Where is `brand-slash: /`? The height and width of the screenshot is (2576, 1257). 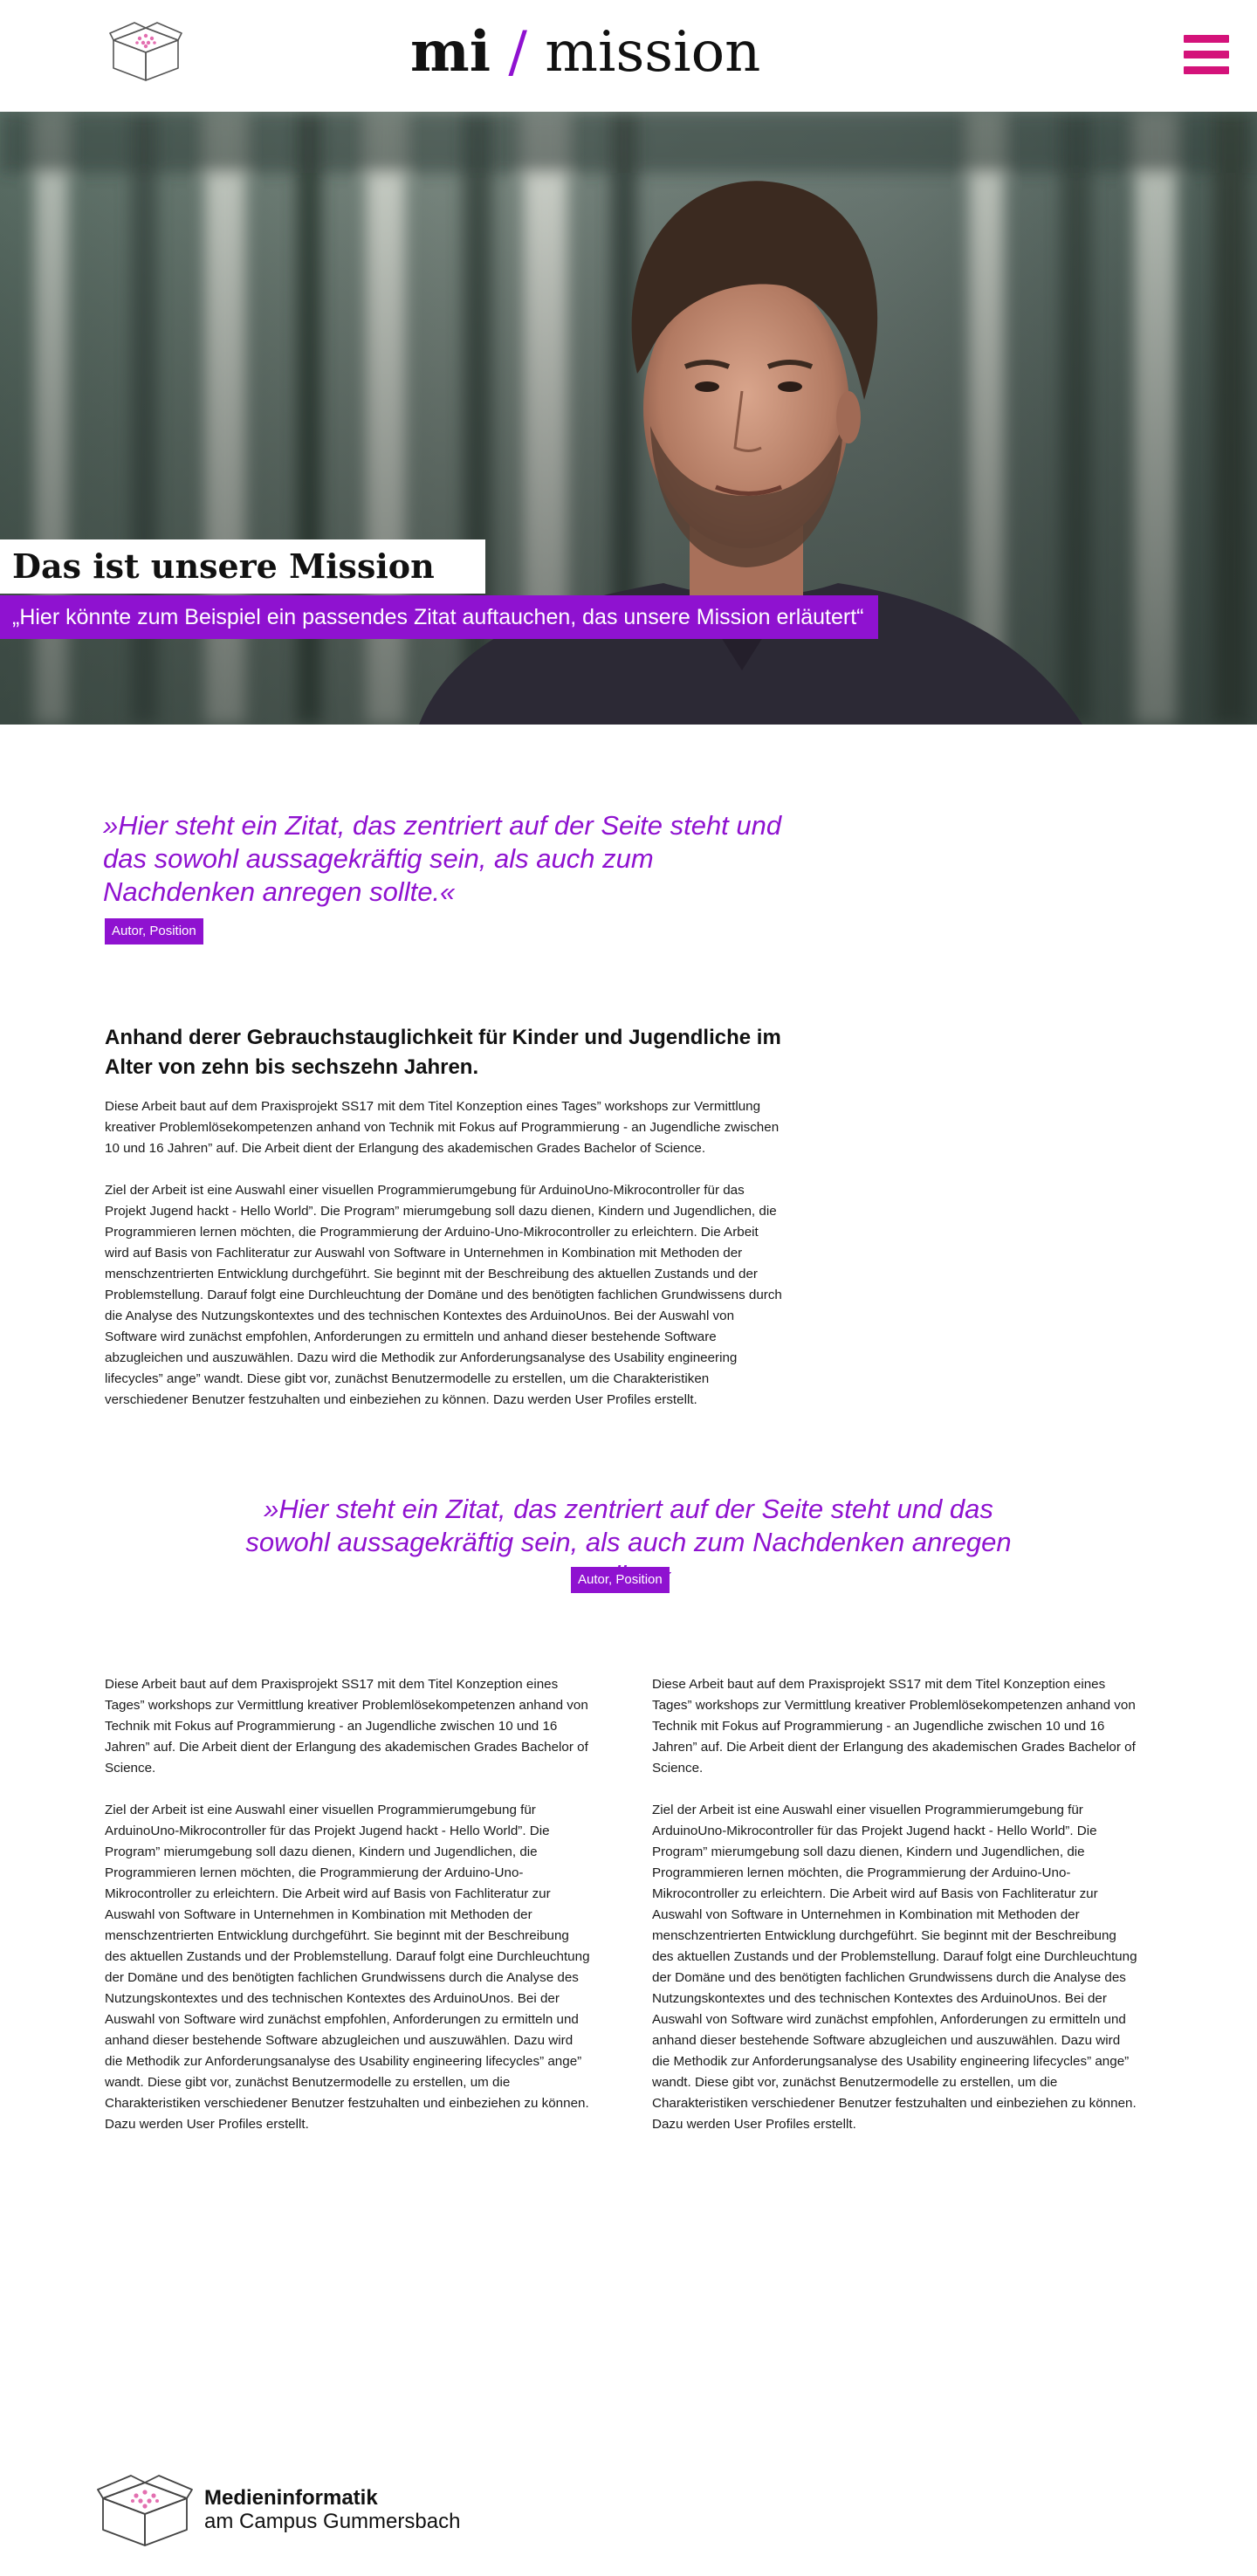
brand-slash: / is located at coordinates (517, 52).